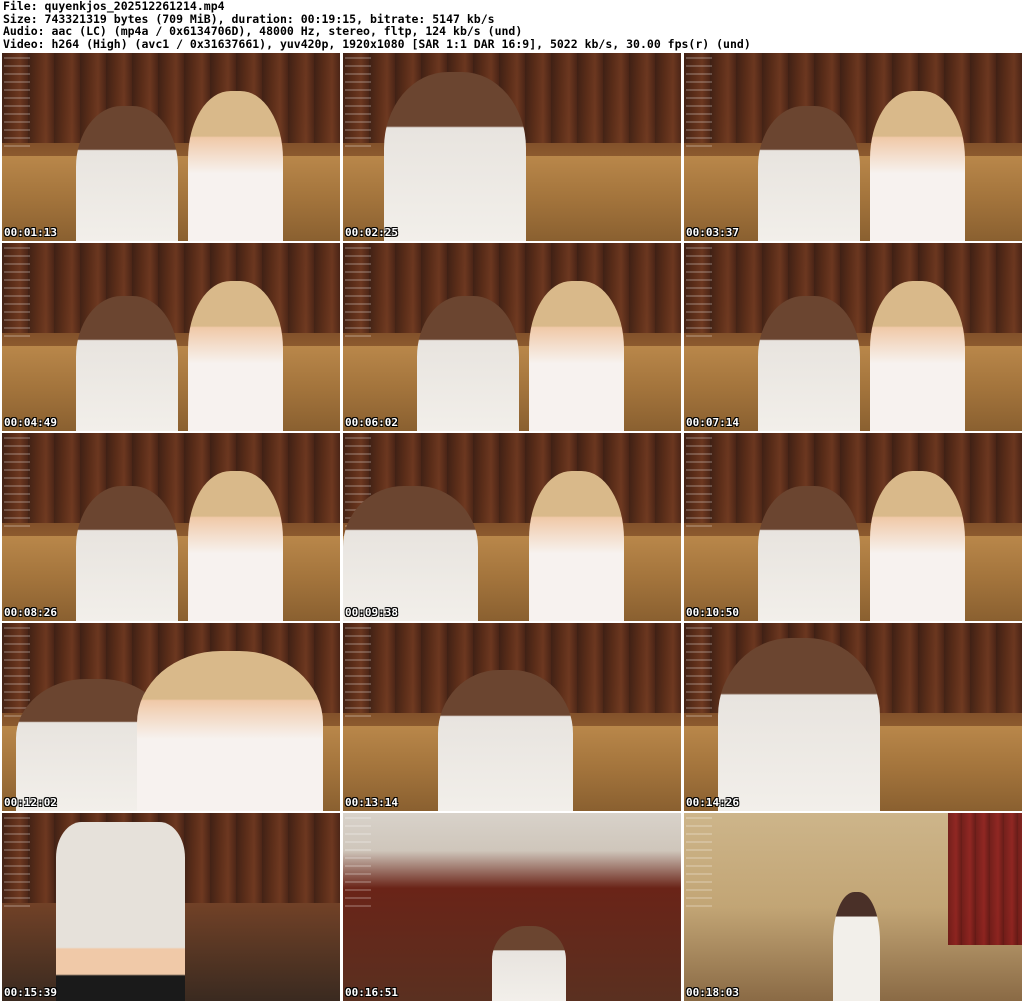  What do you see at coordinates (512, 337) in the screenshot?
I see `video-thumbnail: 00:06:02` at bounding box center [512, 337].